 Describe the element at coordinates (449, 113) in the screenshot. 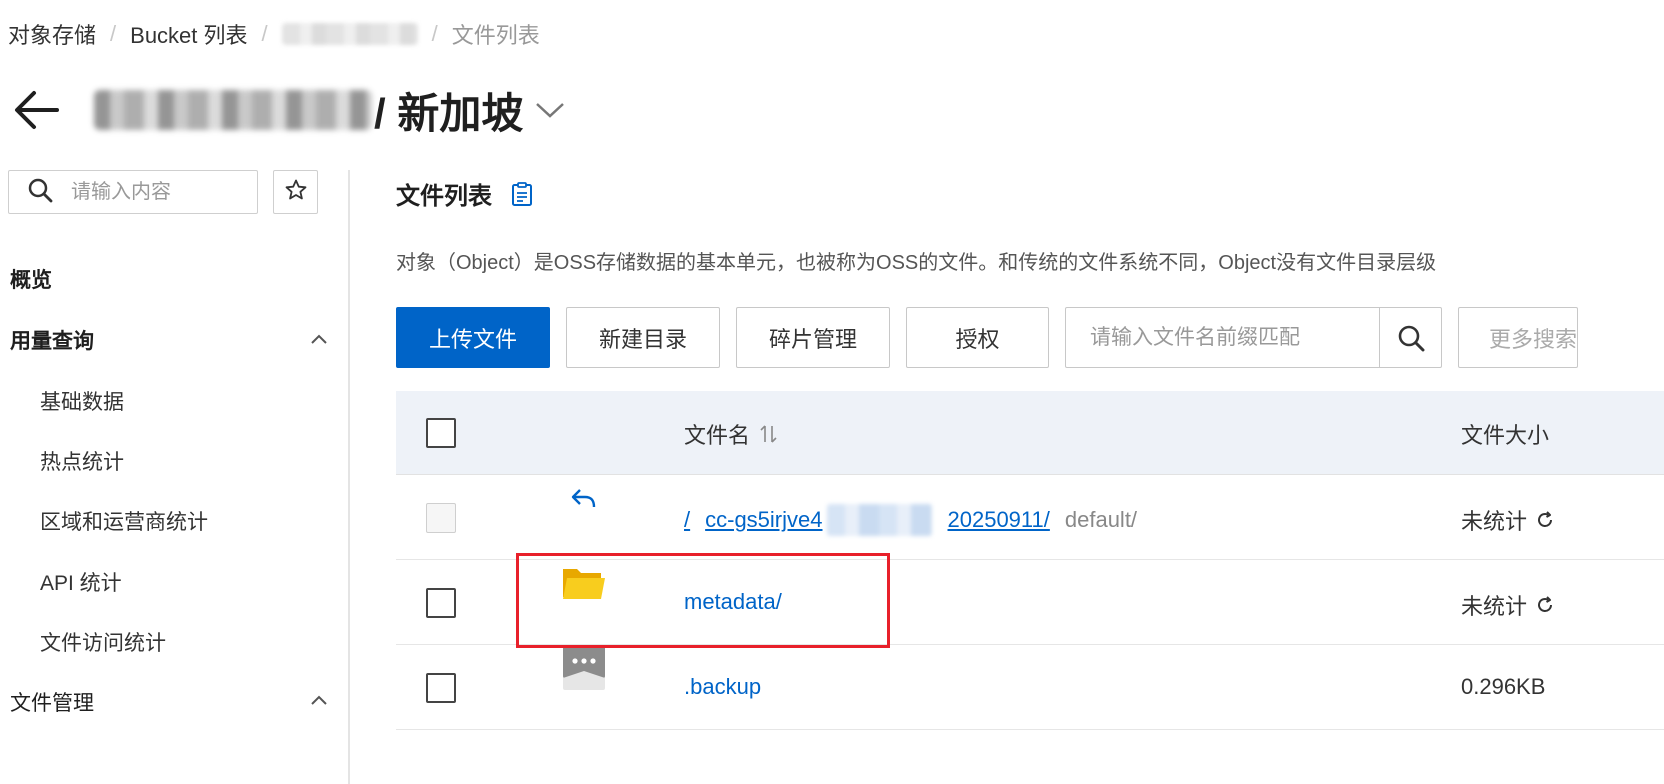

I see `page-title: / 新加坡` at that location.